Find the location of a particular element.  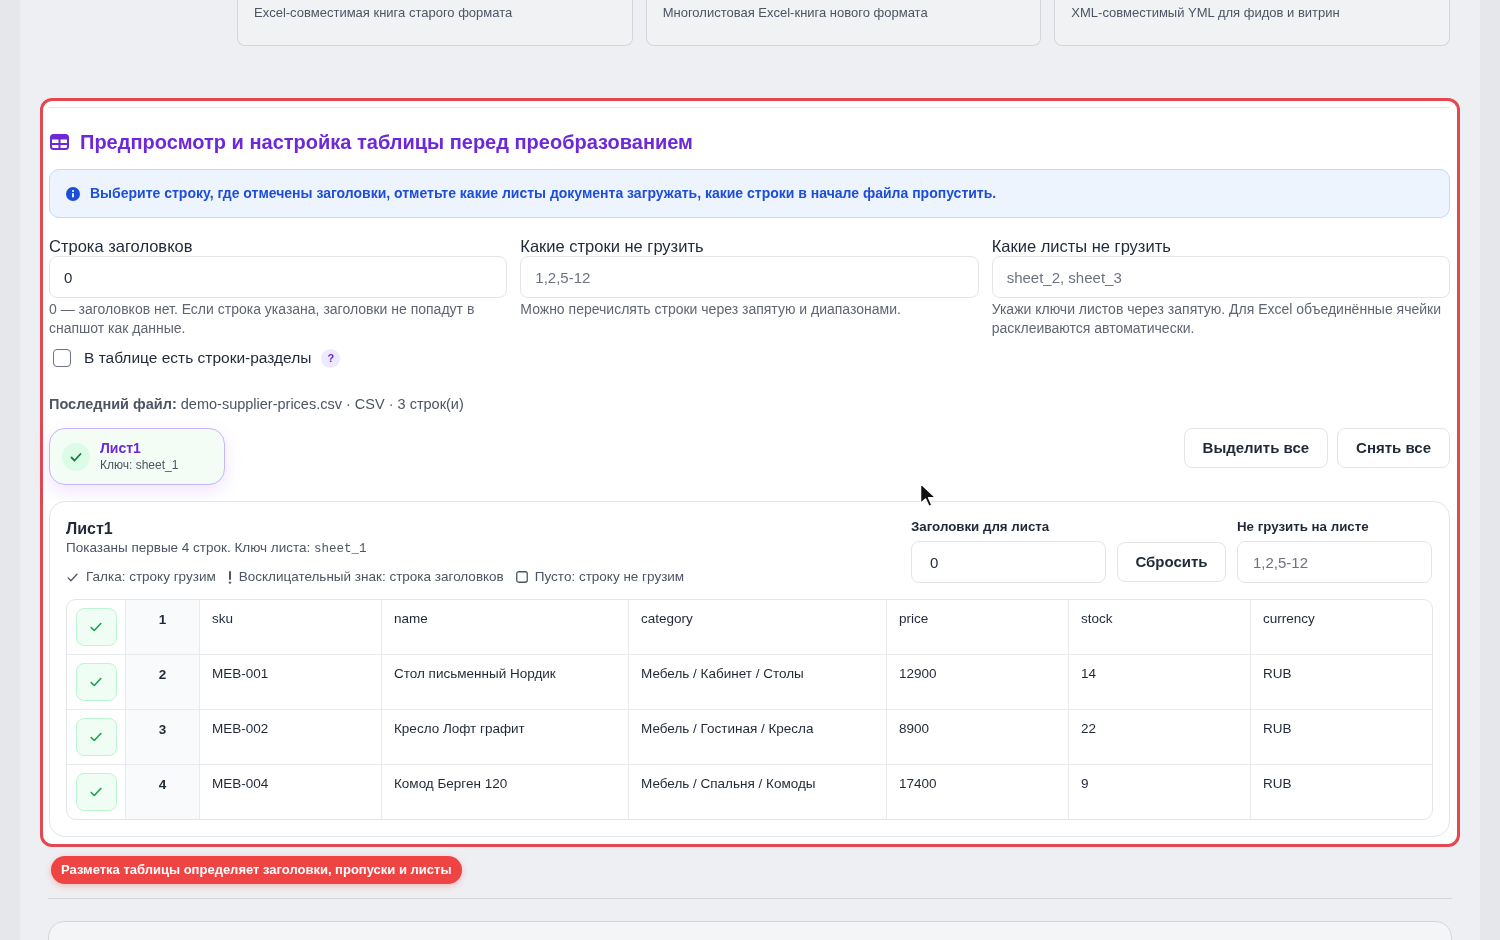

field-hint: Укажи ключи листов через запятую. Для Excel объединённые ячейки расклеиваются автоматически. is located at coordinates (1217, 319).